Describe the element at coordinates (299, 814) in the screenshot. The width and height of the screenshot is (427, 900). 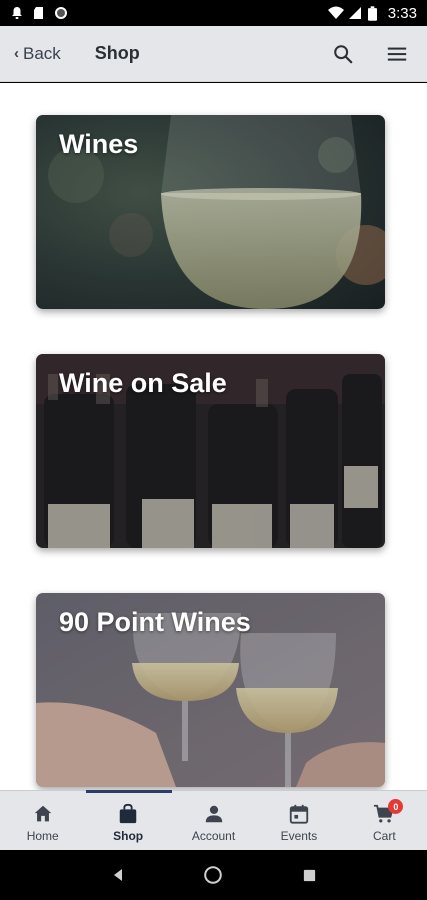
I see `calendar-icon` at that location.